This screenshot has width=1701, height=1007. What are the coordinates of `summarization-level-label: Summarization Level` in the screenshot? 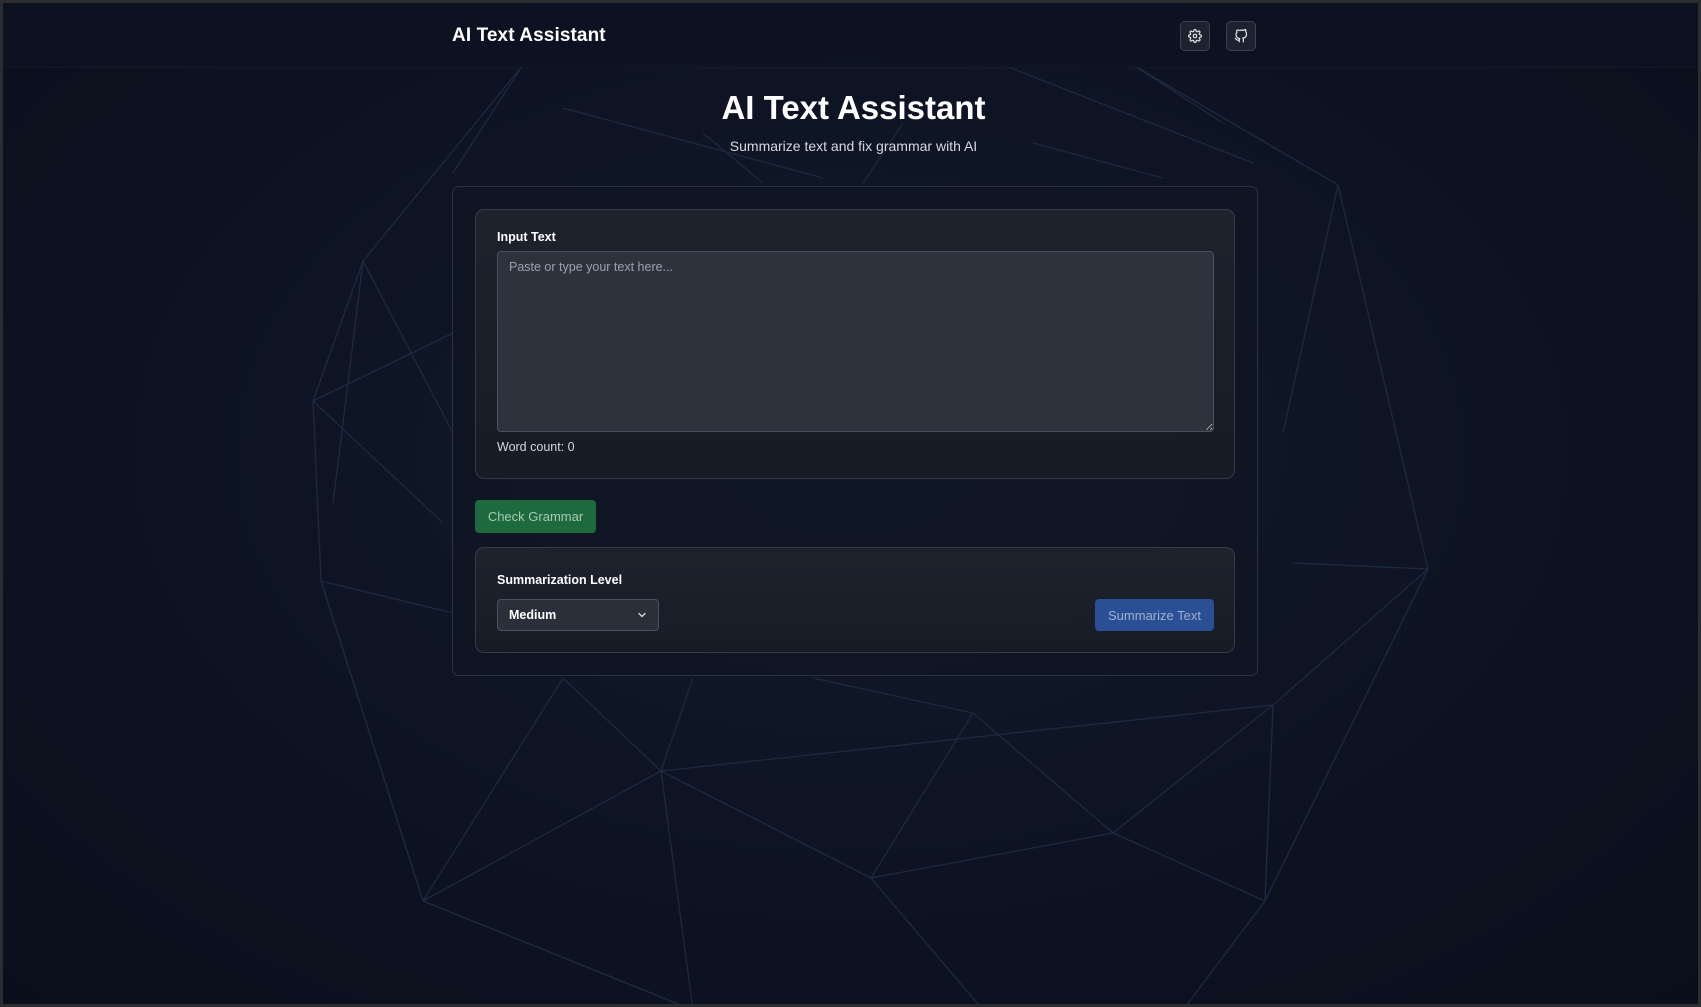 It's located at (560, 580).